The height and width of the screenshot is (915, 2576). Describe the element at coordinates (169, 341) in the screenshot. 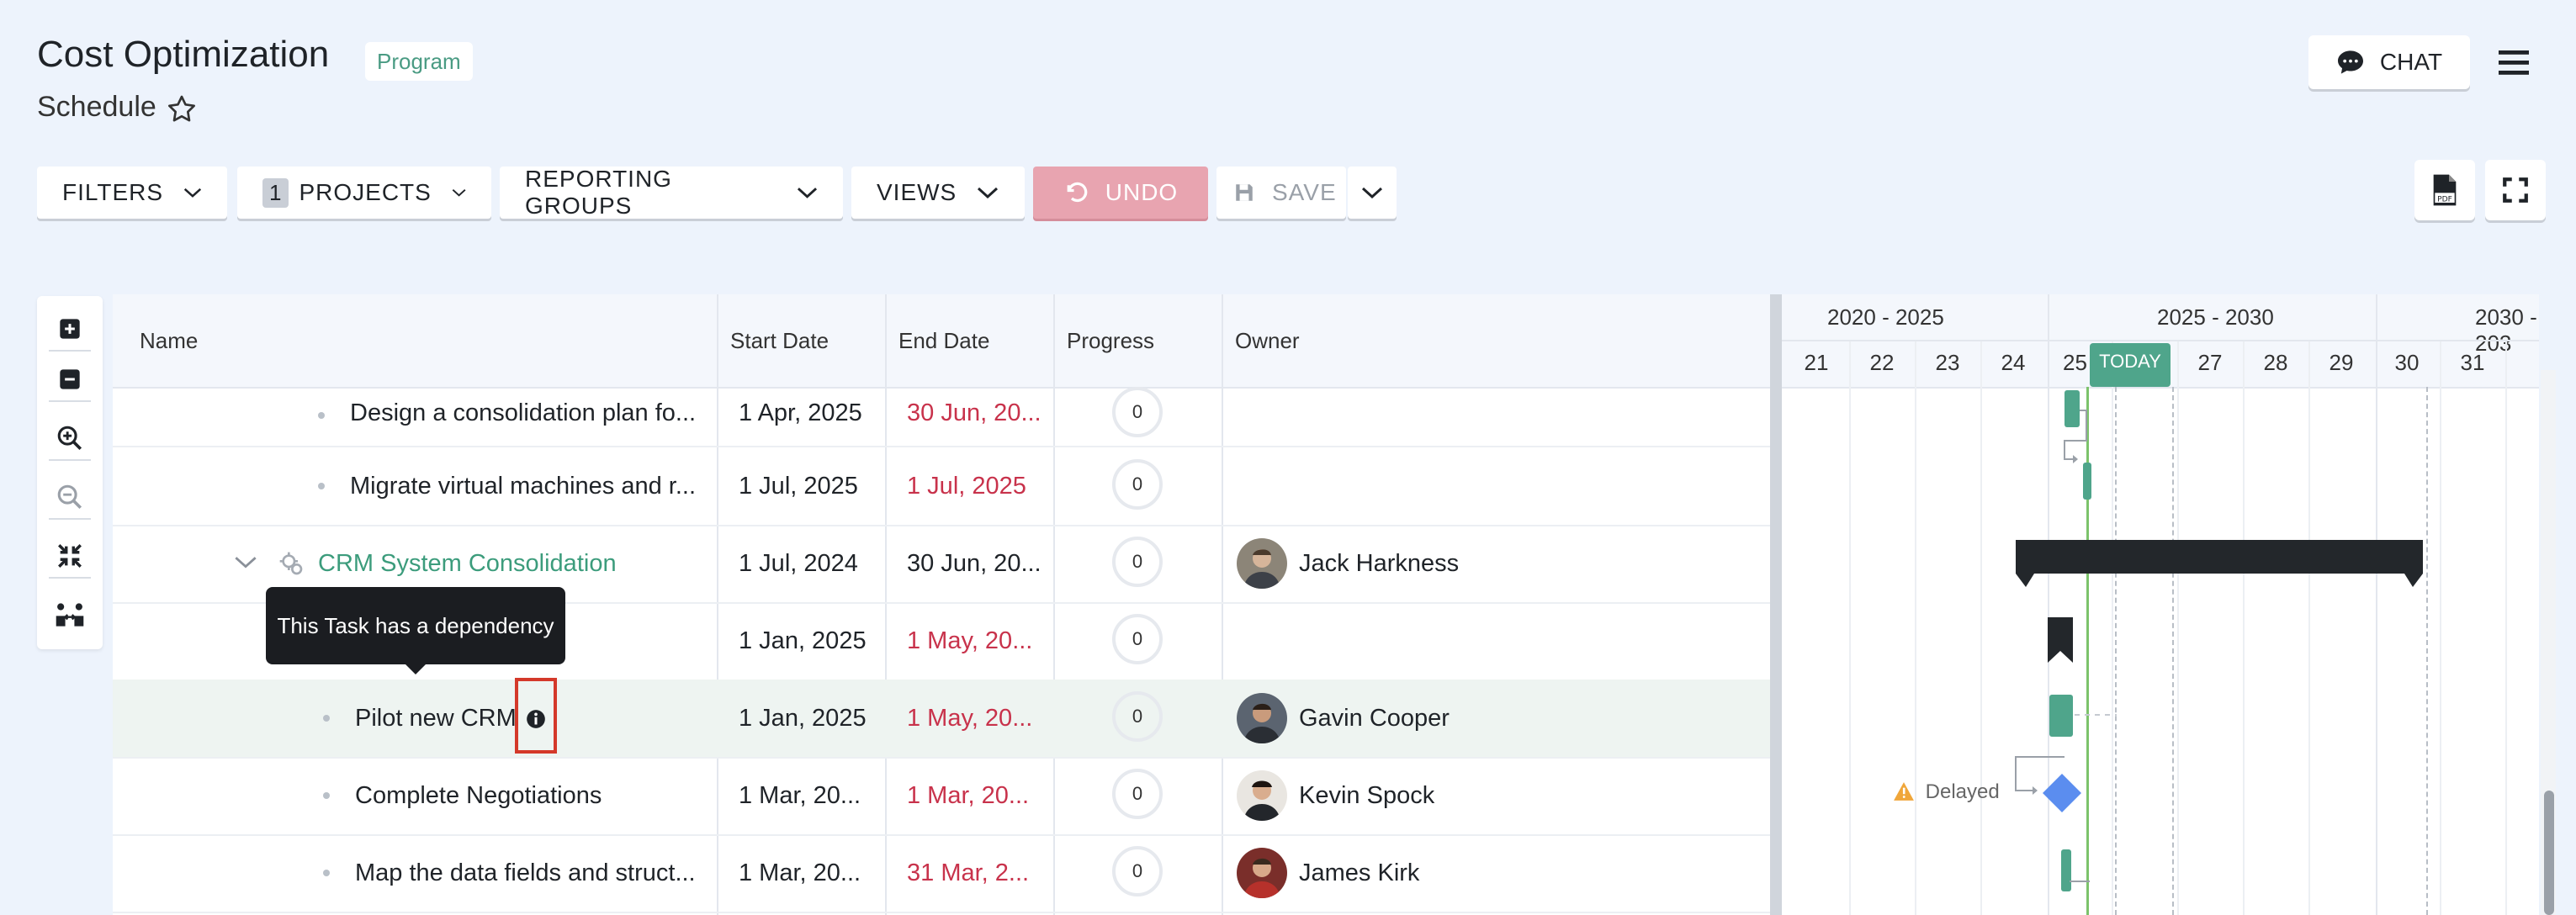

I see `column-header-name: Name` at that location.